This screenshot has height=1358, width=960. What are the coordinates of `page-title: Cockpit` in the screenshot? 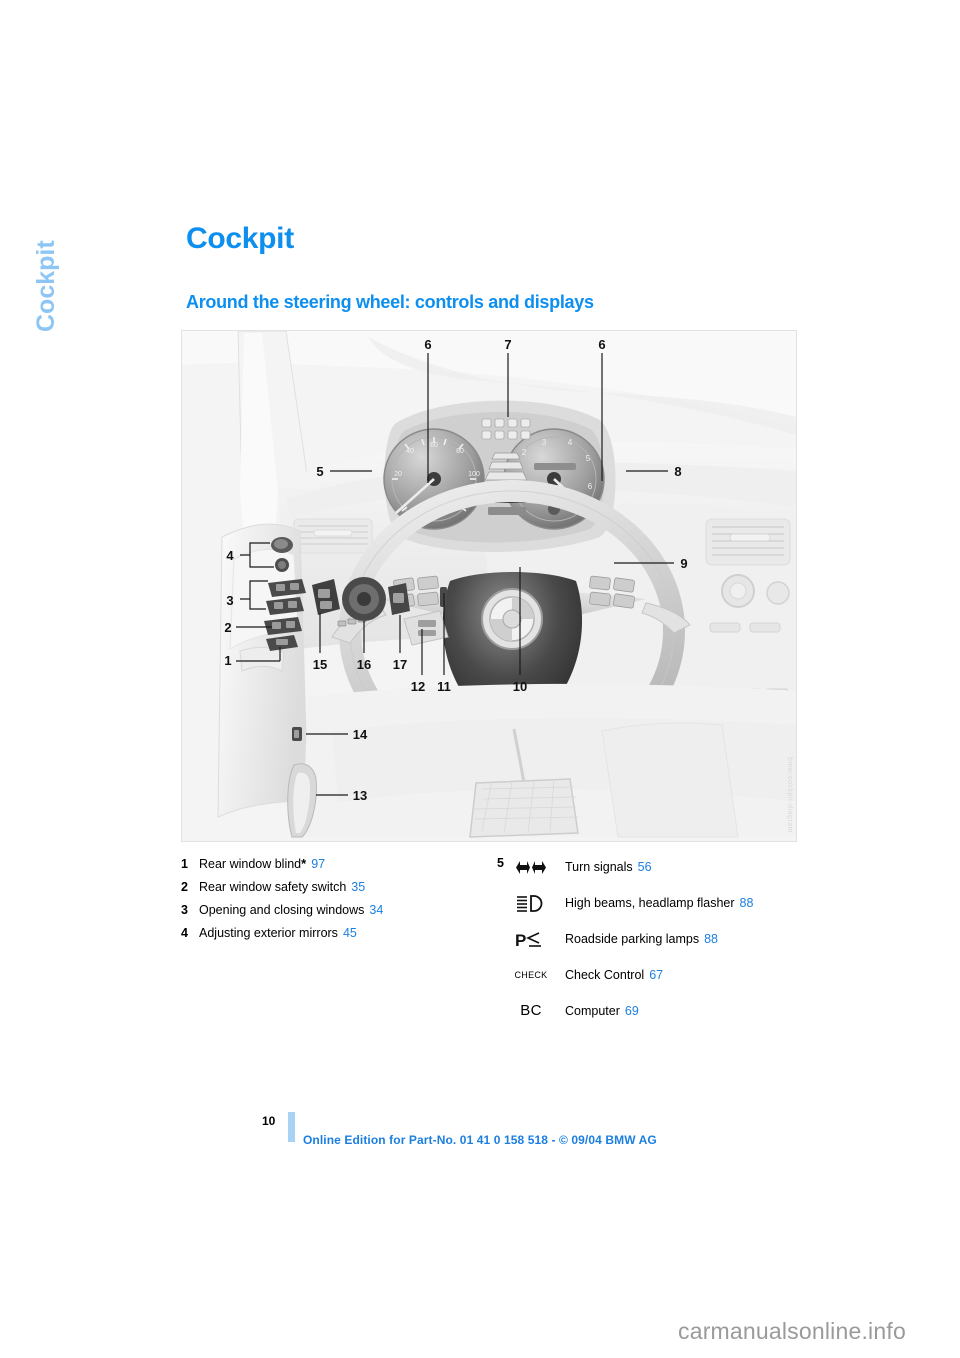 It's located at (240, 238).